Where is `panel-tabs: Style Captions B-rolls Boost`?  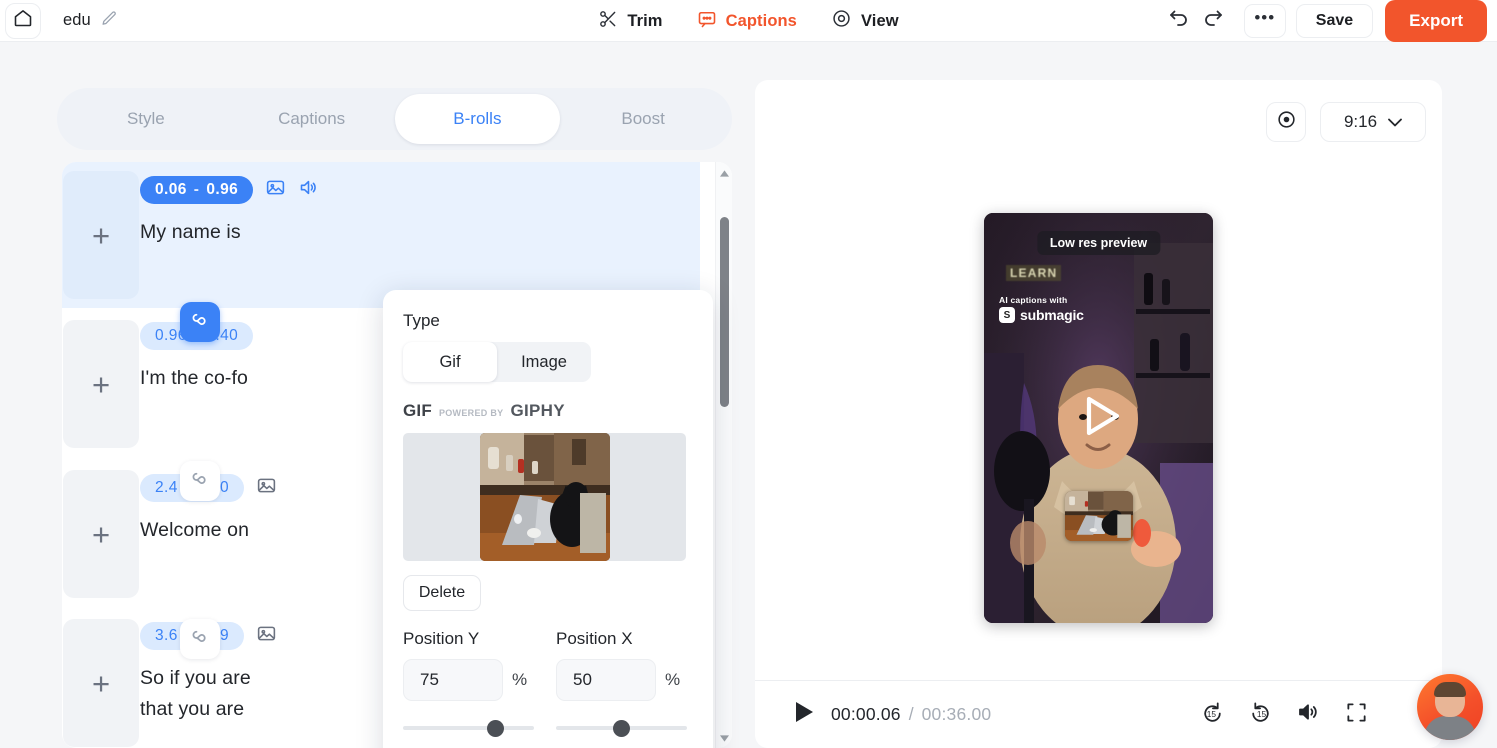 panel-tabs: Style Captions B-rolls Boost is located at coordinates (394, 119).